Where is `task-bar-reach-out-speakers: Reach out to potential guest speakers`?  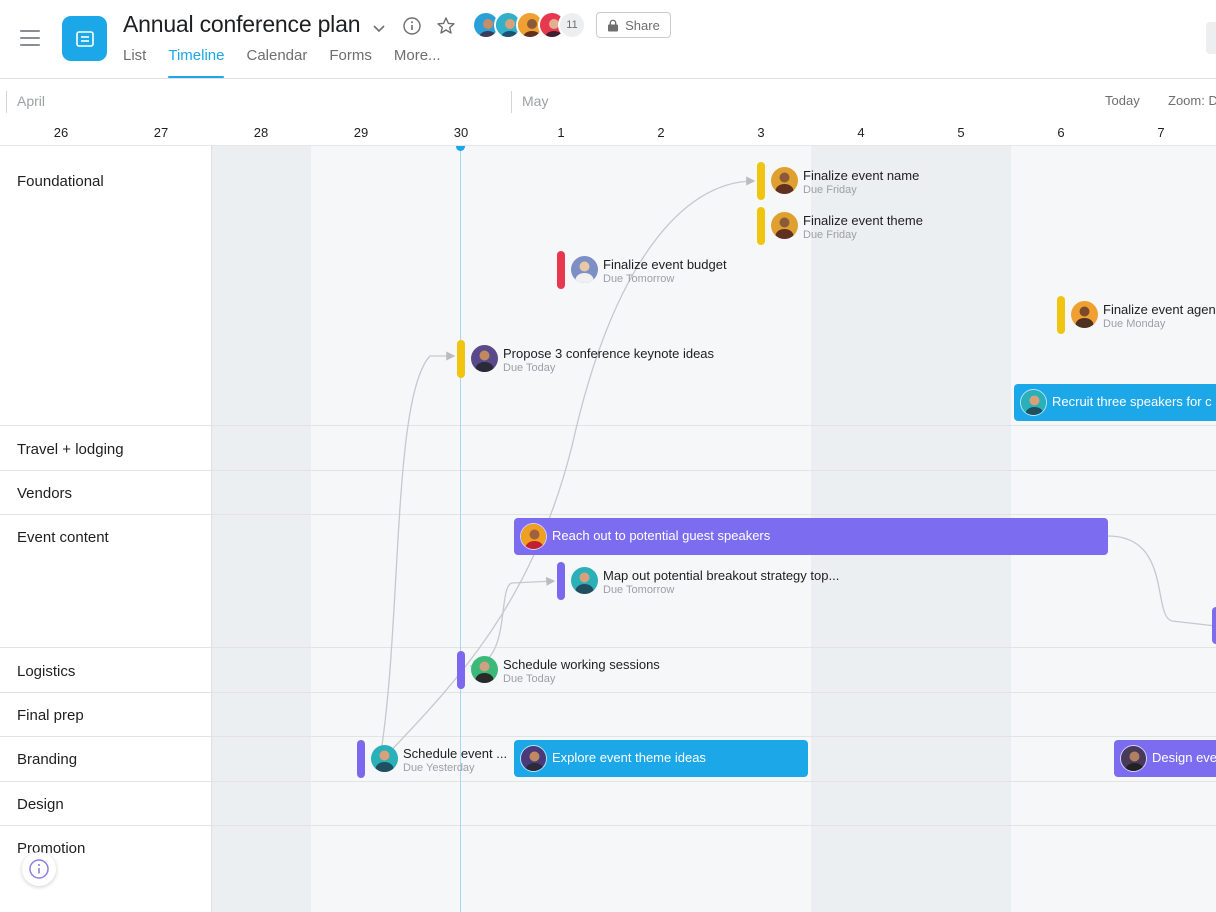
task-bar-reach-out-speakers: Reach out to potential guest speakers is located at coordinates (811, 536).